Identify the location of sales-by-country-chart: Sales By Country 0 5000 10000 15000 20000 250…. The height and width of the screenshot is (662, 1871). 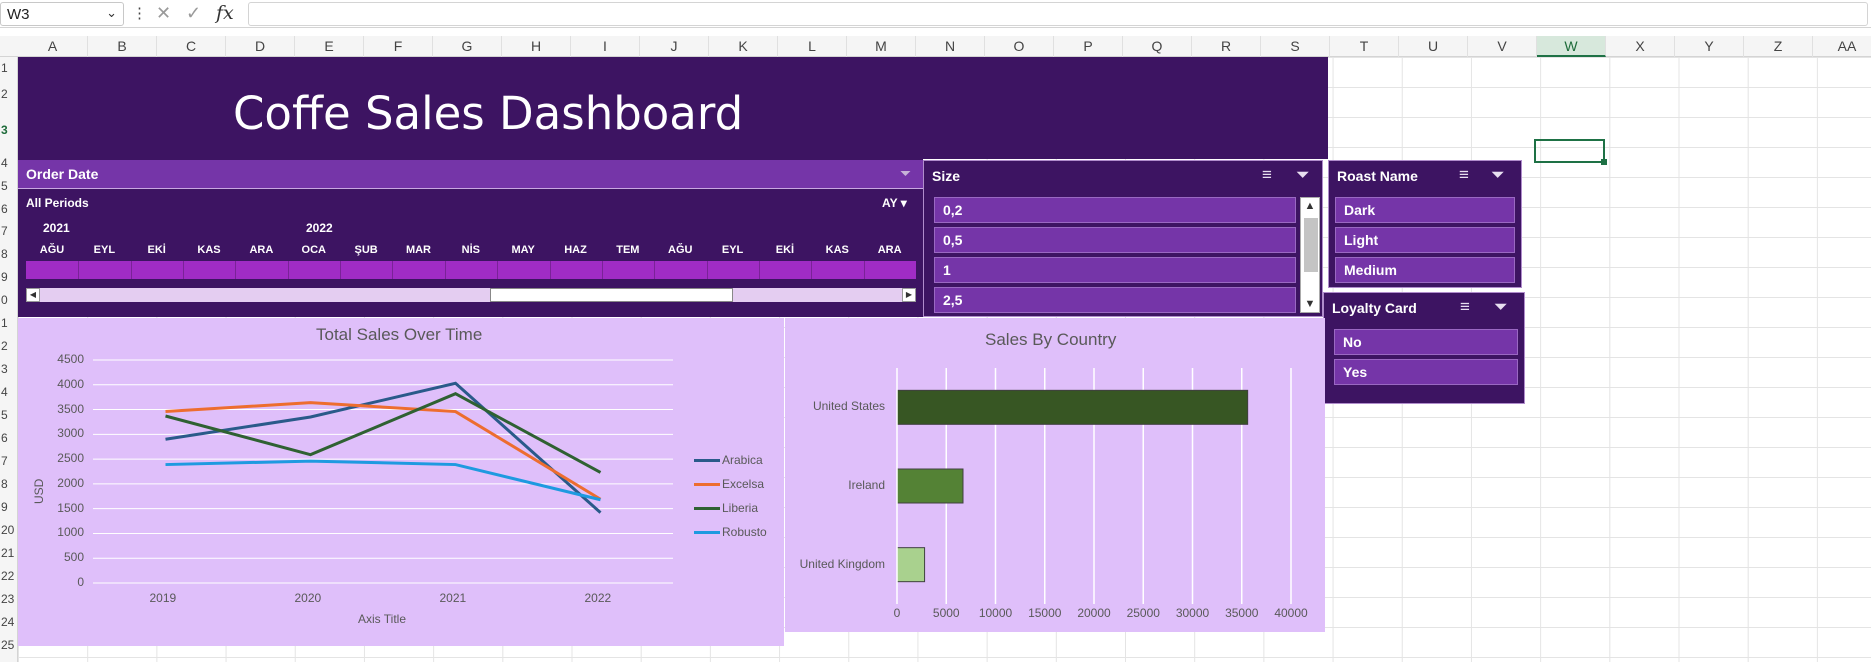
(1055, 475).